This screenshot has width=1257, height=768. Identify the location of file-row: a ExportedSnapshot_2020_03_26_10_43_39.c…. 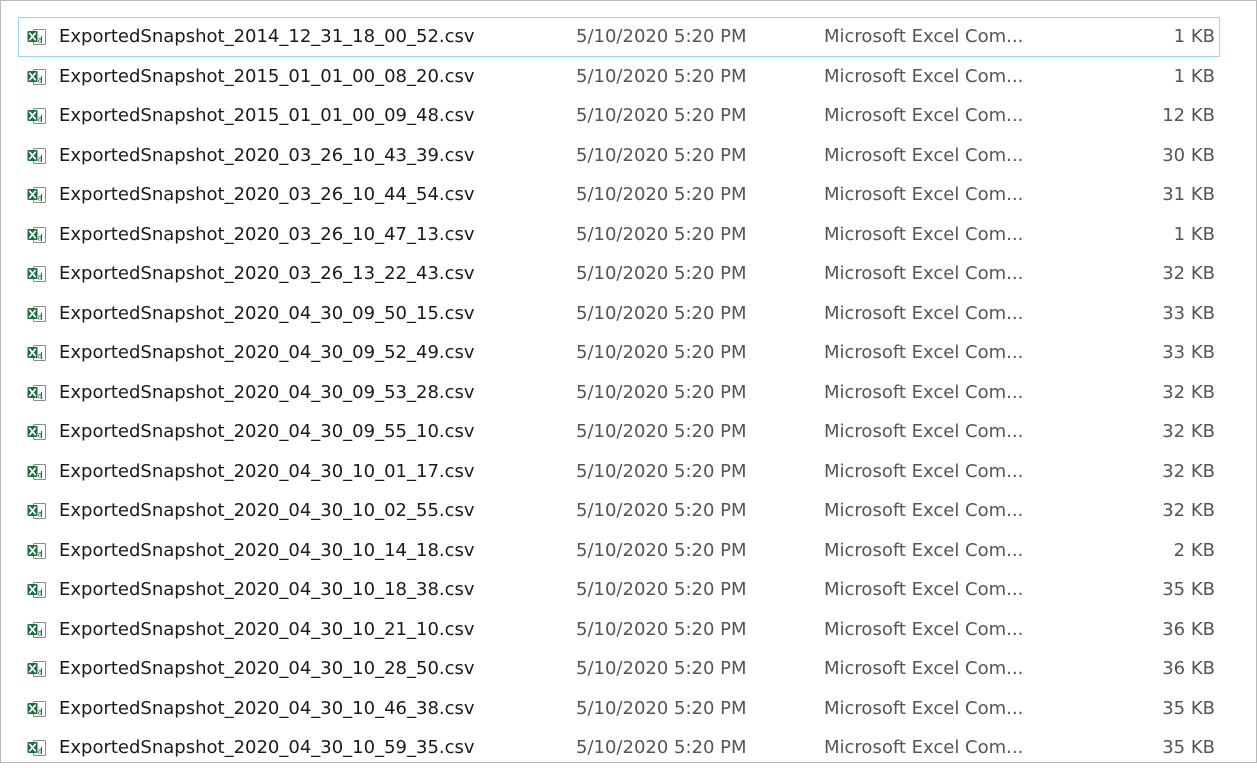
(619, 156).